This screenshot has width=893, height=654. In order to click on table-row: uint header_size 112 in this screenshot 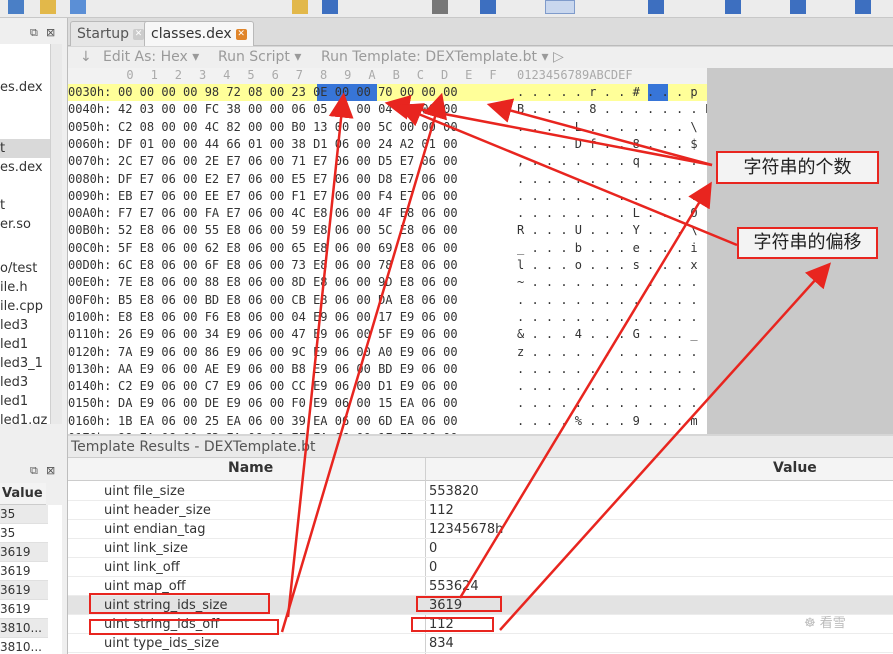, I will do `click(480, 510)`.